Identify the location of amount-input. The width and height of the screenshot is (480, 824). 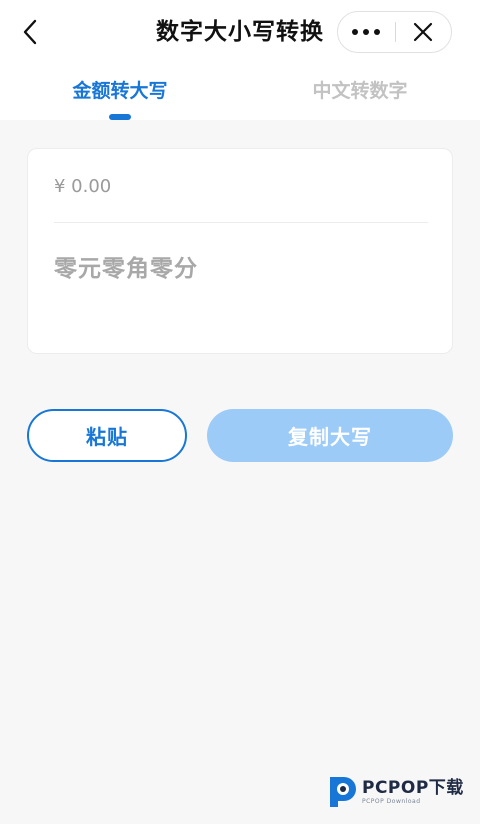
(240, 186).